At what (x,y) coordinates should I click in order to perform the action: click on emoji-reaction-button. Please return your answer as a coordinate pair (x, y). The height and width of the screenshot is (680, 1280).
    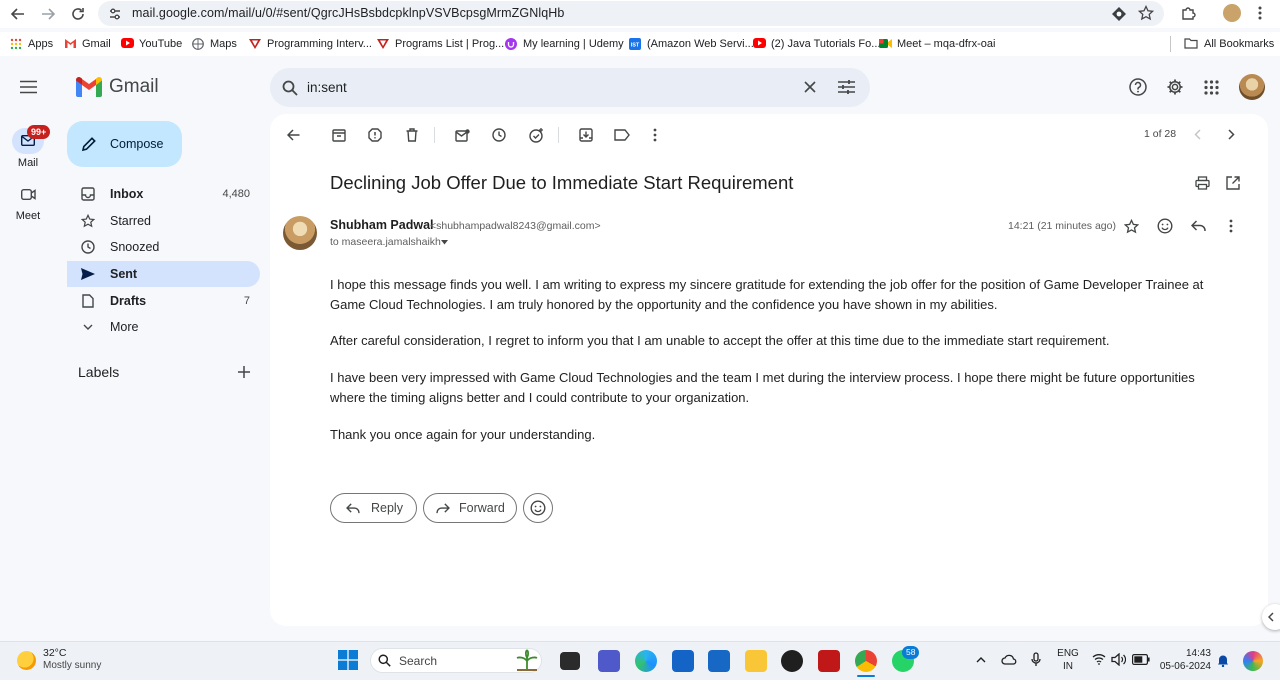
    Looking at the image, I should click on (538, 508).